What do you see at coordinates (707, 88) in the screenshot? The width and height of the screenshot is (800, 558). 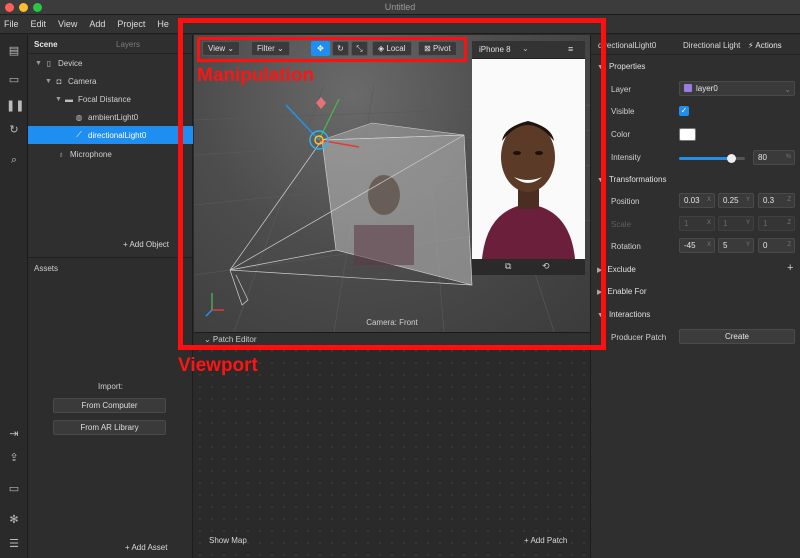 I see `layer-value: layer0` at bounding box center [707, 88].